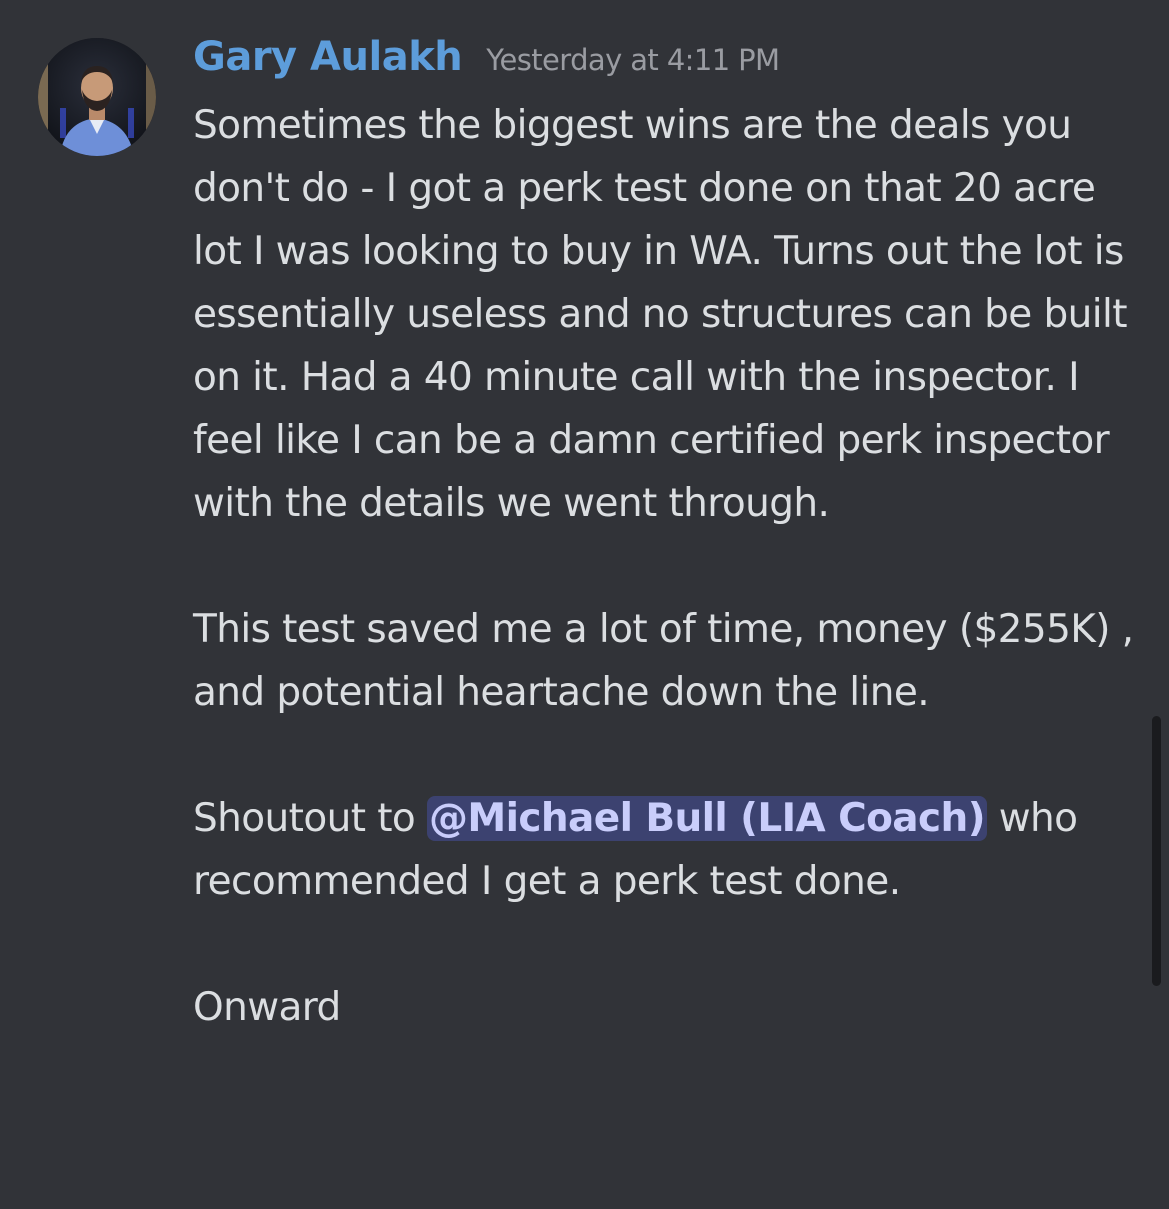 This screenshot has height=1209, width=1169. What do you see at coordinates (633, 60) in the screenshot?
I see `message-timestamp: Yesterday at 4:11 PM` at bounding box center [633, 60].